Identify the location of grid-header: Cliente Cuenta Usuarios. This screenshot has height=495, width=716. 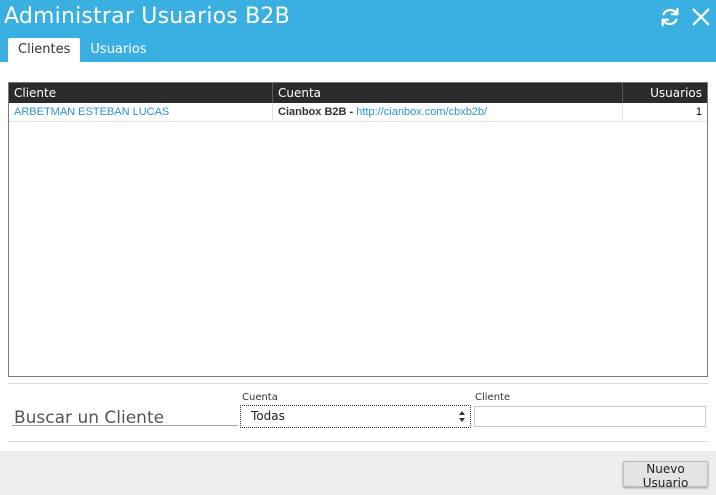
(358, 93).